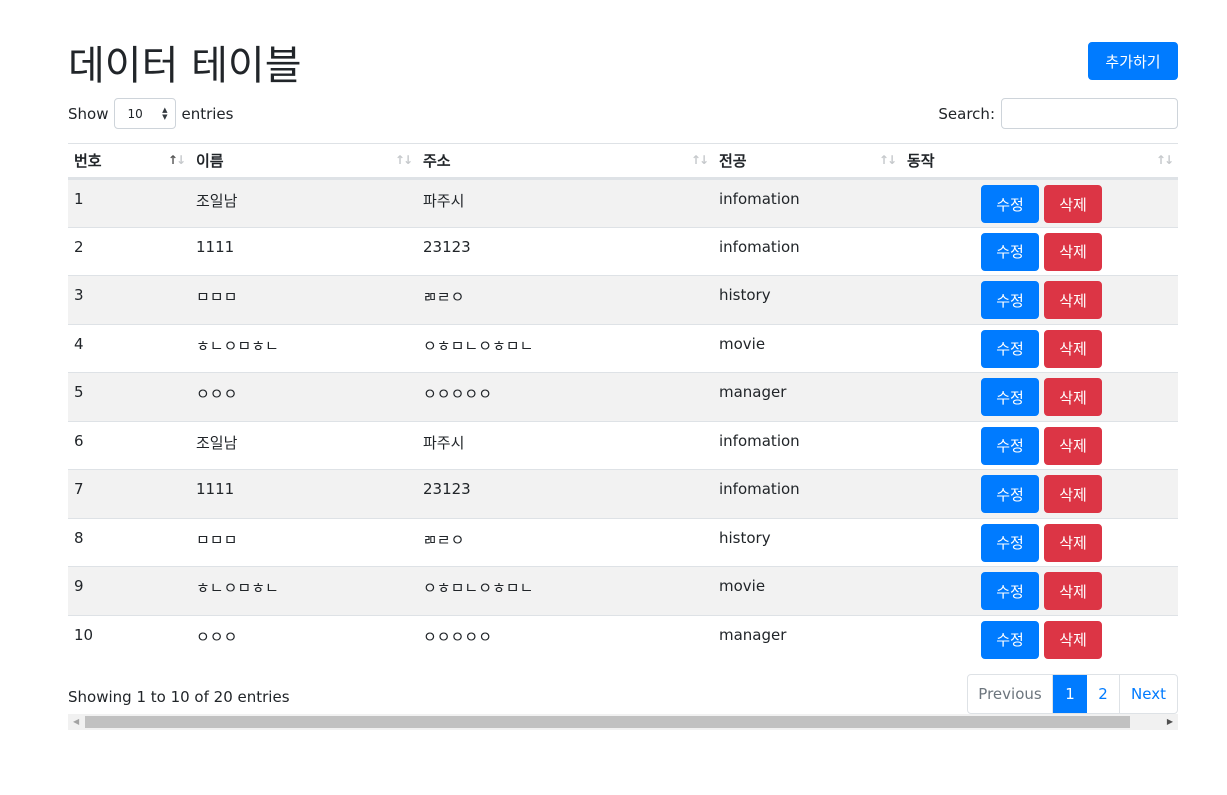  Describe the element at coordinates (1148, 694) in the screenshot. I see `pagination-next: Next` at that location.